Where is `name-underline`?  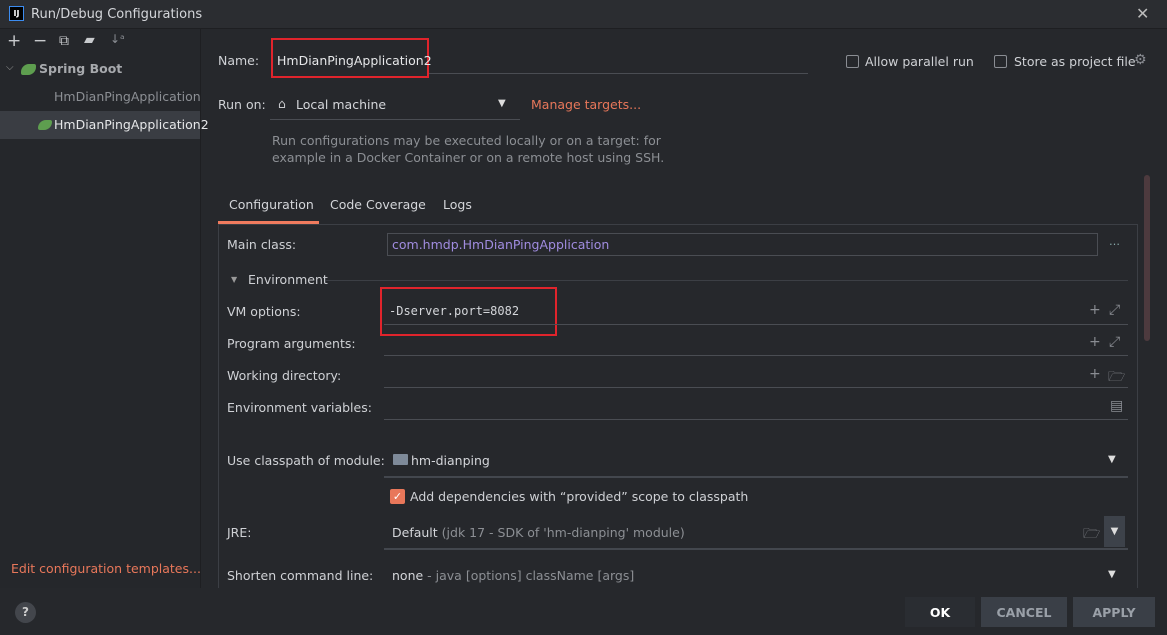
name-underline is located at coordinates (618, 73).